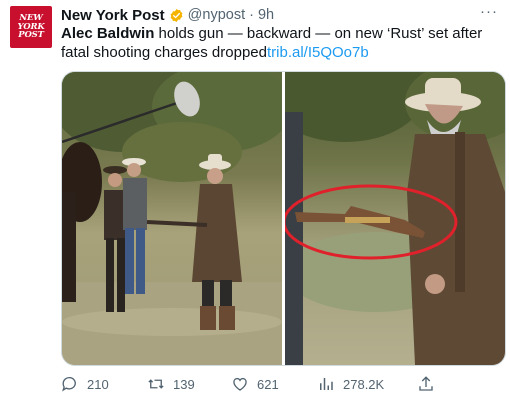 The width and height of the screenshot is (510, 402). I want to click on reply-icon, so click(69, 384).